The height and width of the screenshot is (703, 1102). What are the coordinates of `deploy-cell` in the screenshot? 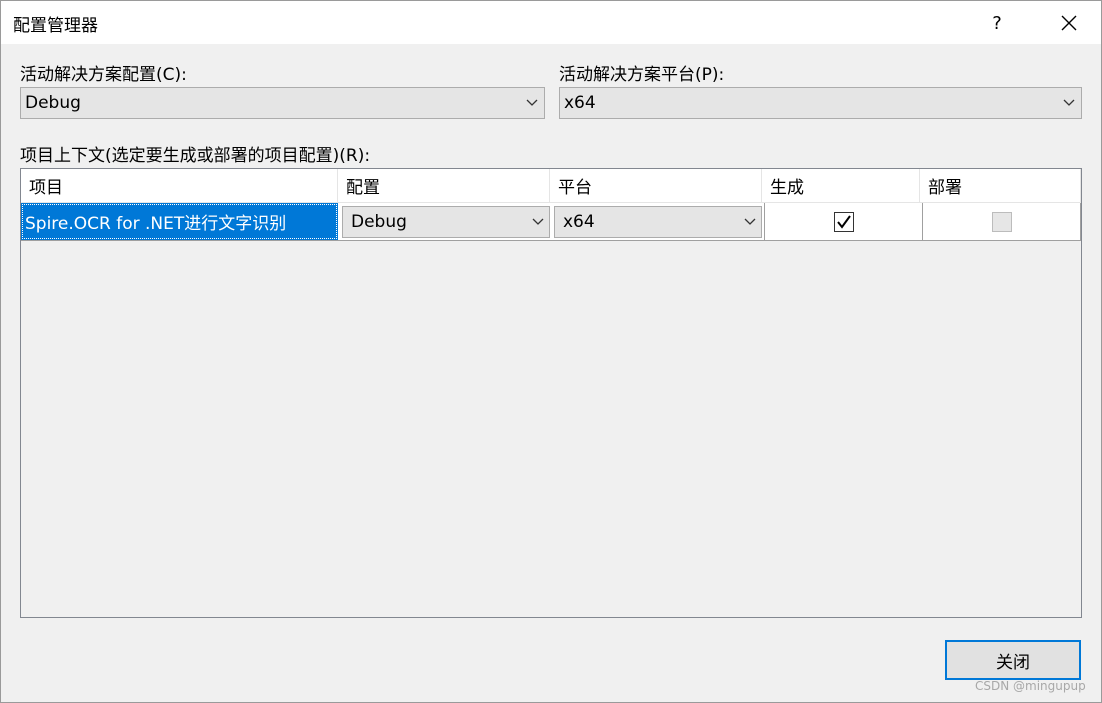 It's located at (1001, 221).